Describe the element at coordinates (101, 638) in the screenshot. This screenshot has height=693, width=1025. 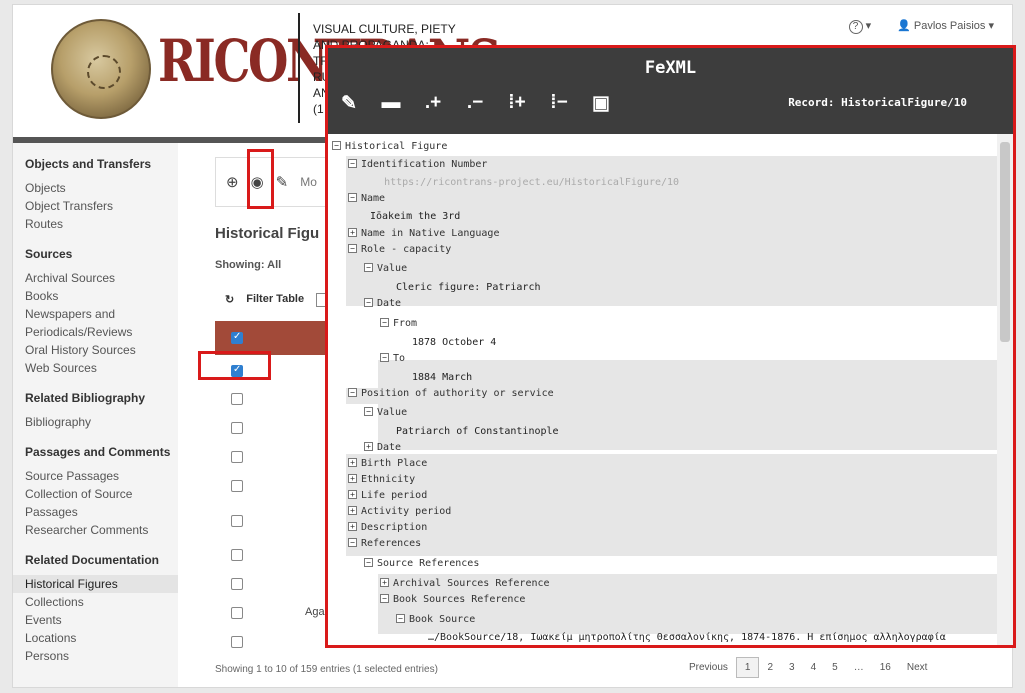
I see `sidebar-item-locations: Locations` at that location.